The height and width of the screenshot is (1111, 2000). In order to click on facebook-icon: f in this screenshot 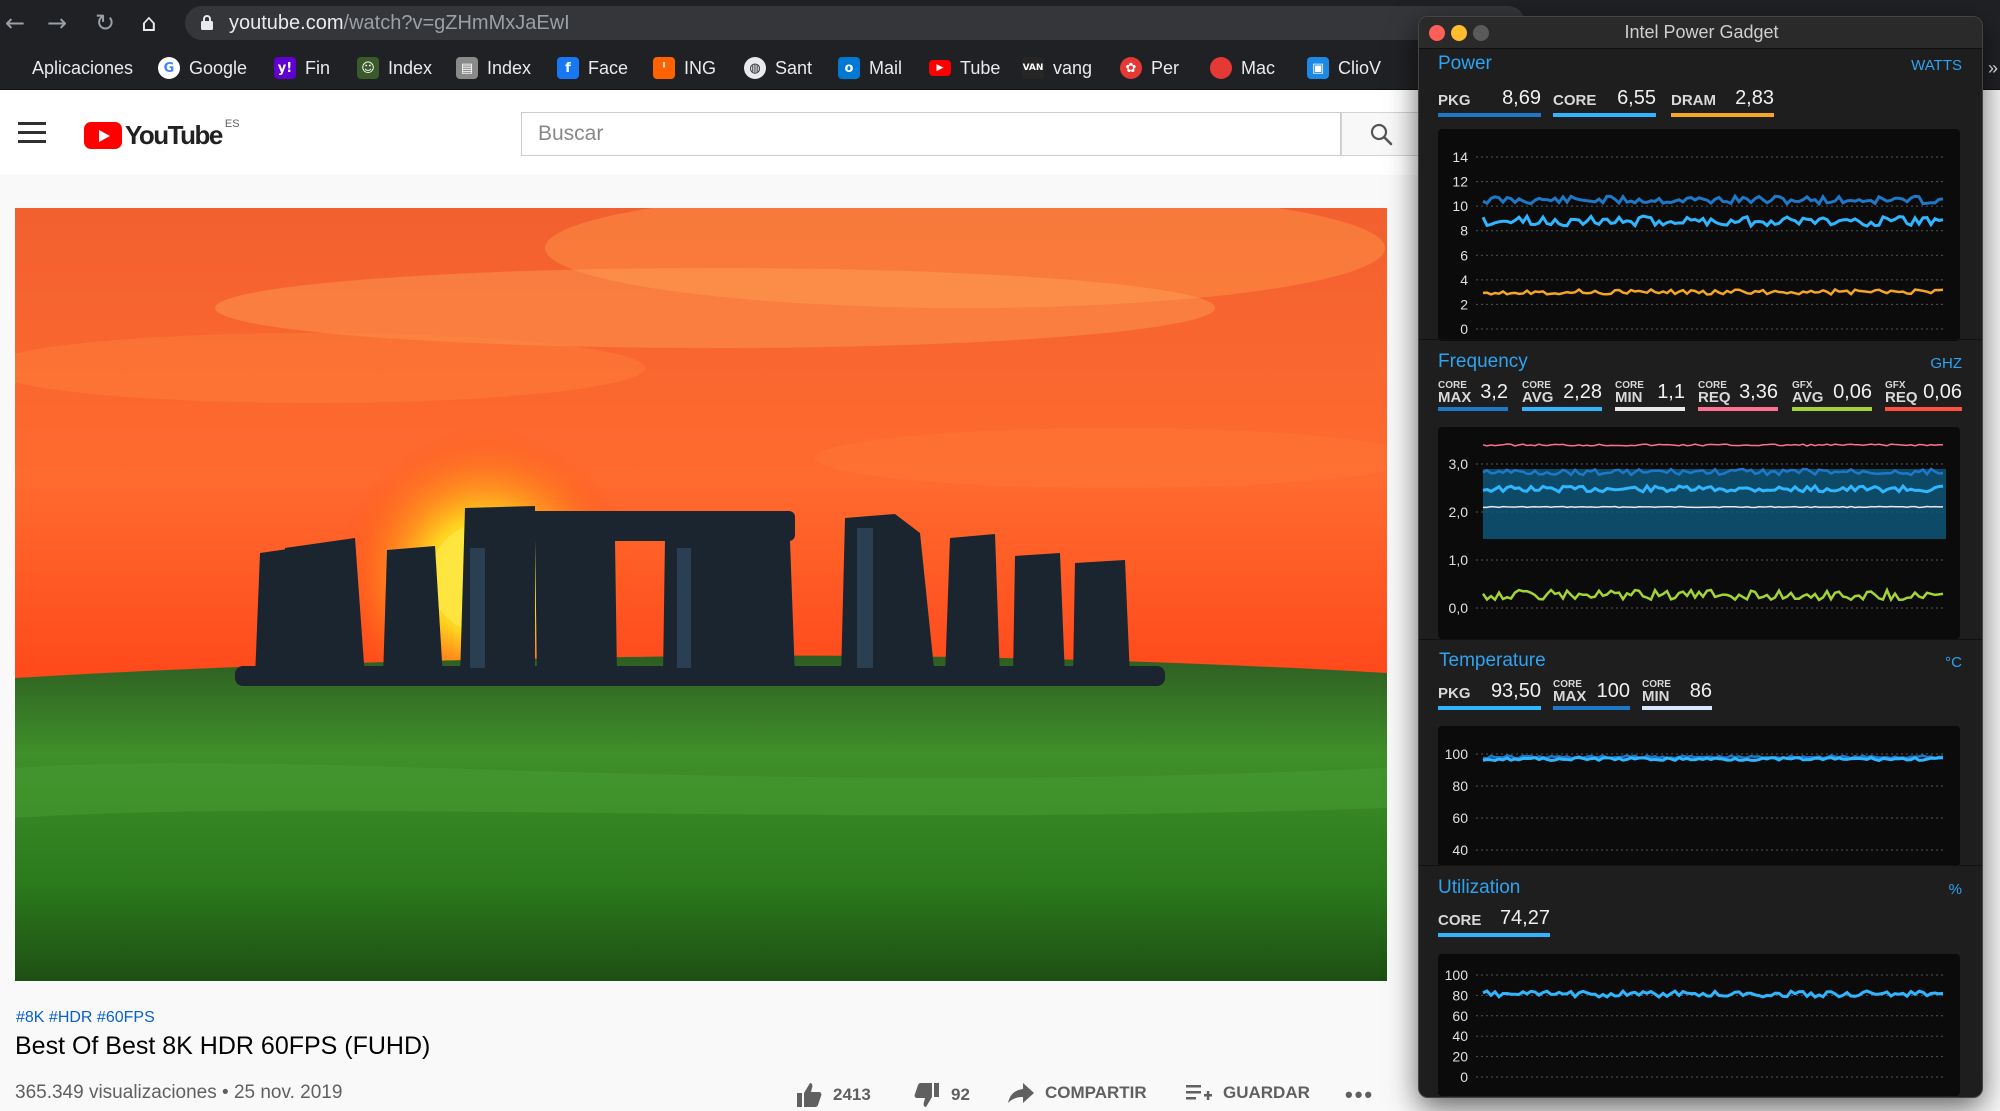, I will do `click(568, 68)`.